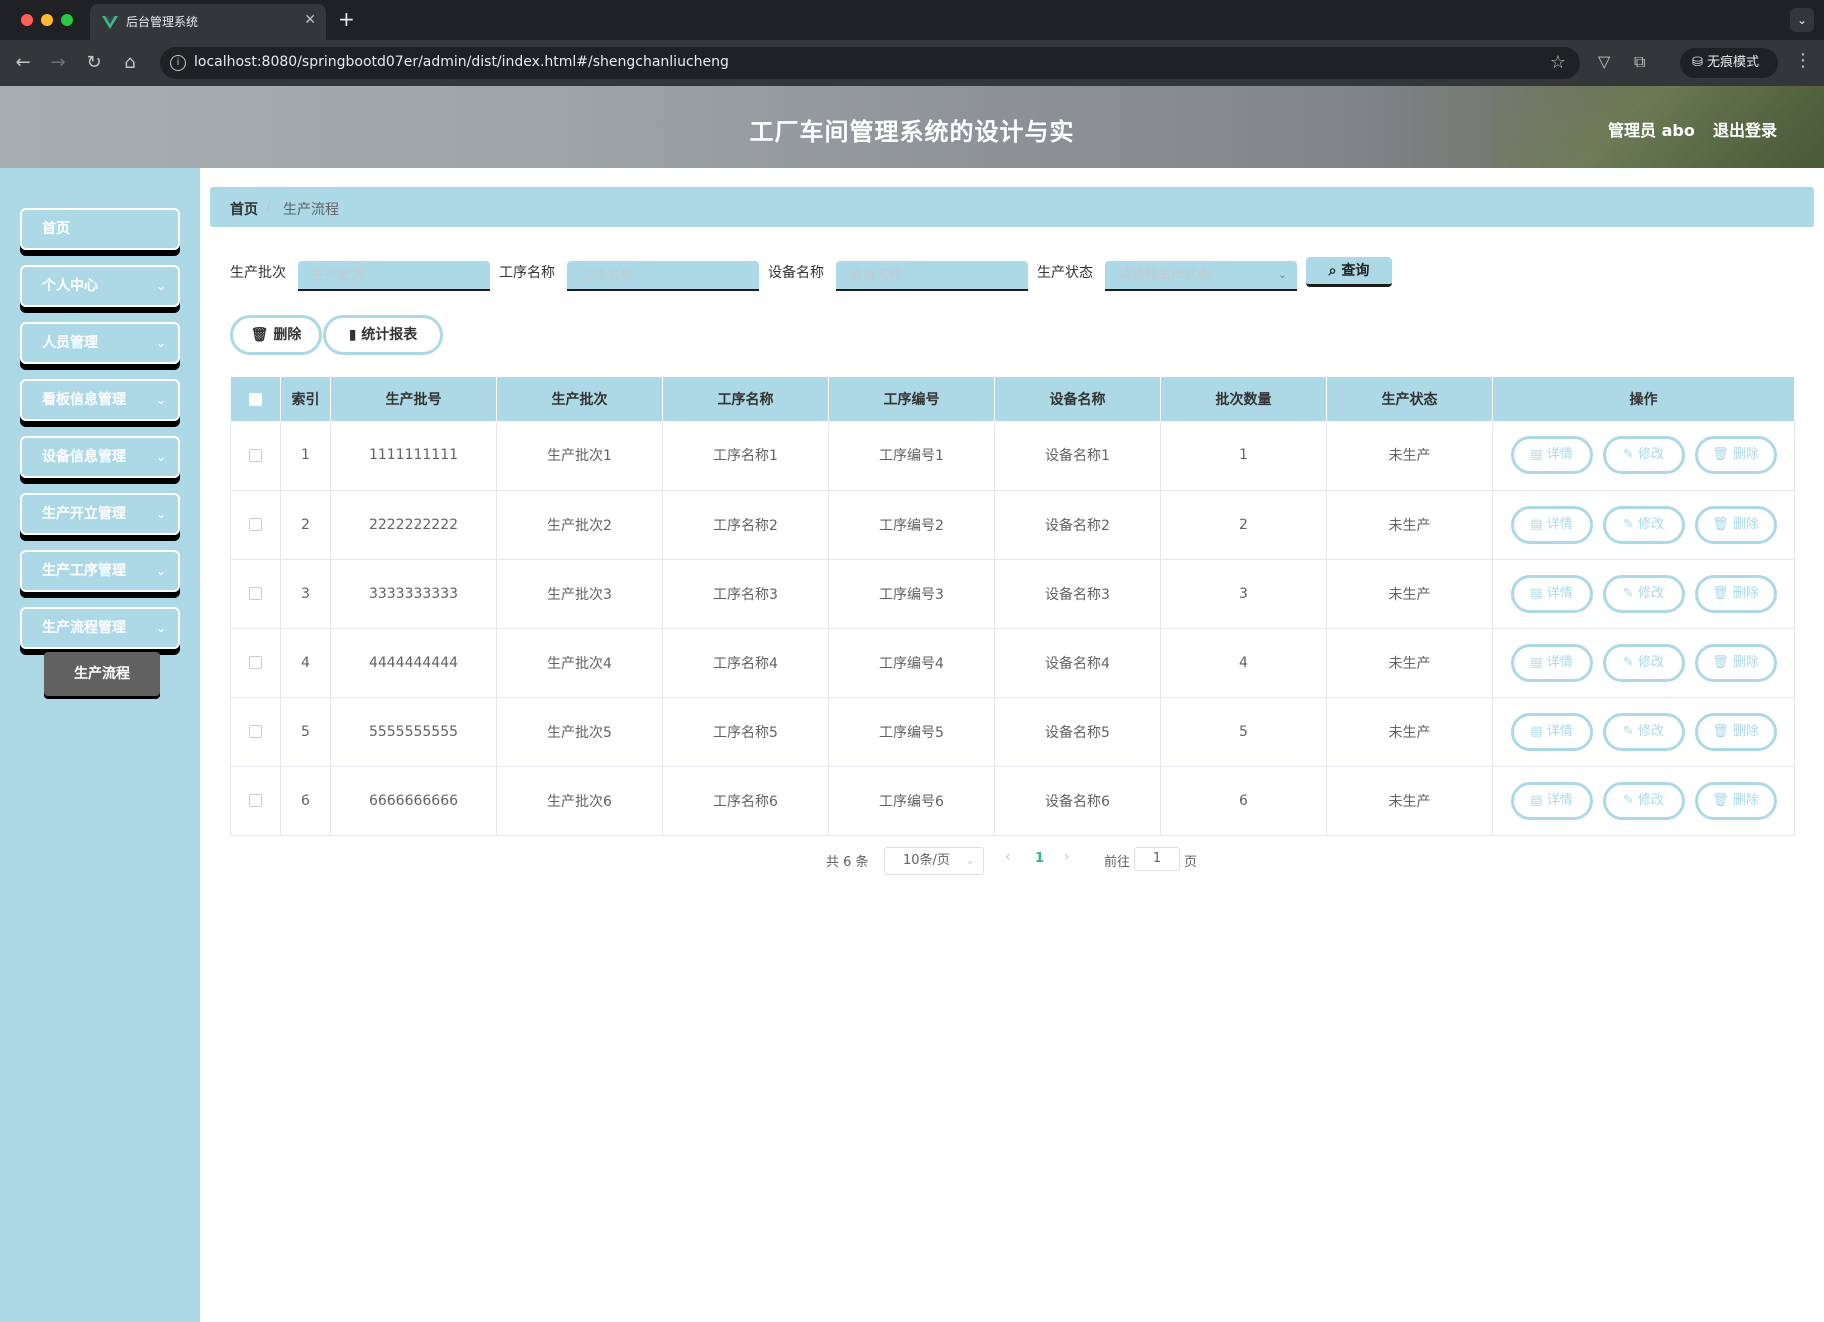  I want to click on cell-device: 设备名称6, so click(1077, 801).